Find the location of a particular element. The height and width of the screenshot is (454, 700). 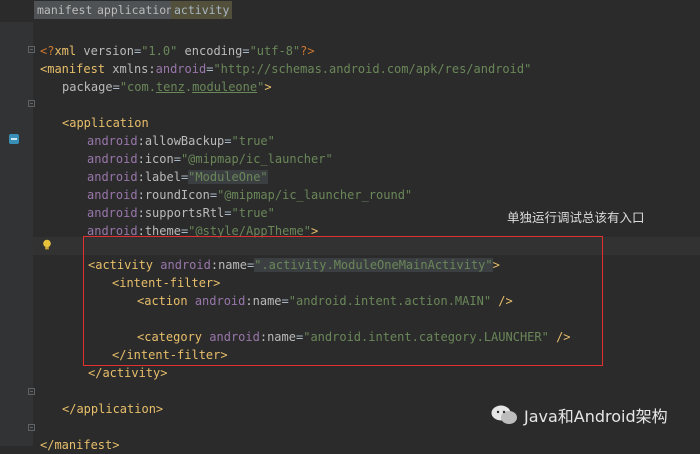

watermark: Java和Android架构 is located at coordinates (579, 415).